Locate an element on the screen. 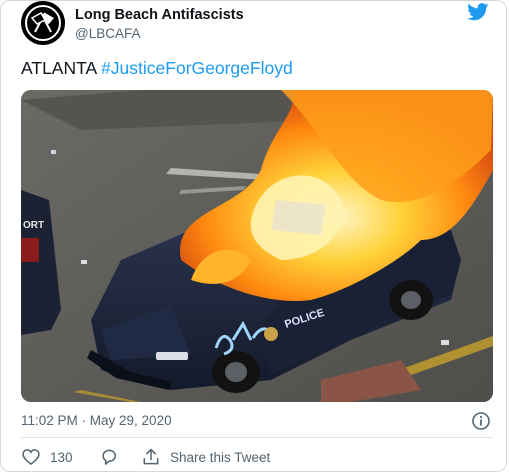 The width and height of the screenshot is (509, 474). tweet-text: ATLANTA #JusticeForGeorgeFloyd is located at coordinates (157, 68).